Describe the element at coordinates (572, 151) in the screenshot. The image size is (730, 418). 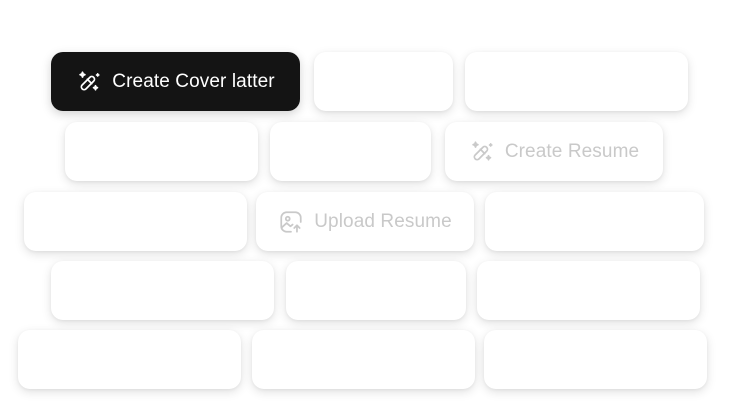
I see `create-resume-label: Create Resume` at that location.